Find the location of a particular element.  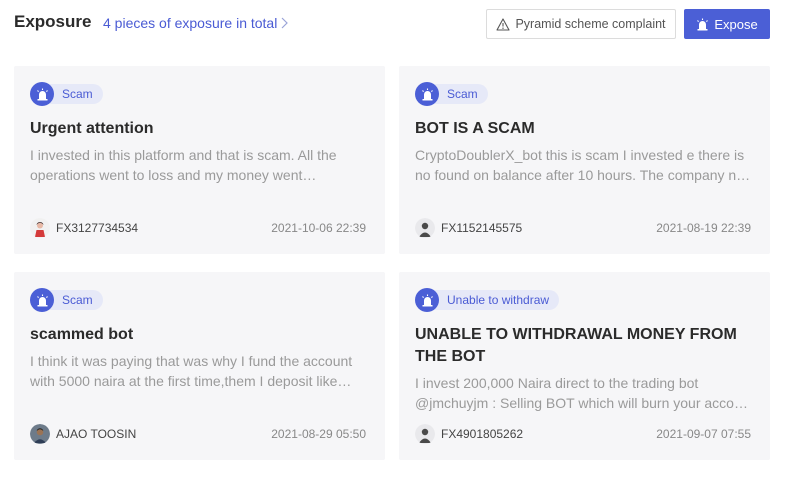

card-title: UNABLE TO WITHDRAWAL MONEY FROM THE BOT is located at coordinates (576, 345).